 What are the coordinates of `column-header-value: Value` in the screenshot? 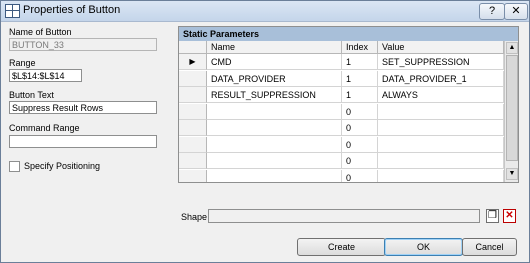 It's located at (441, 47).